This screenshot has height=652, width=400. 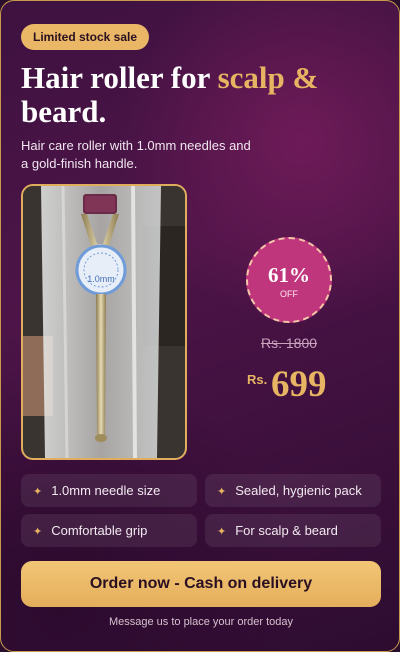 I want to click on feature-label: For scalp & beard, so click(x=286, y=530).